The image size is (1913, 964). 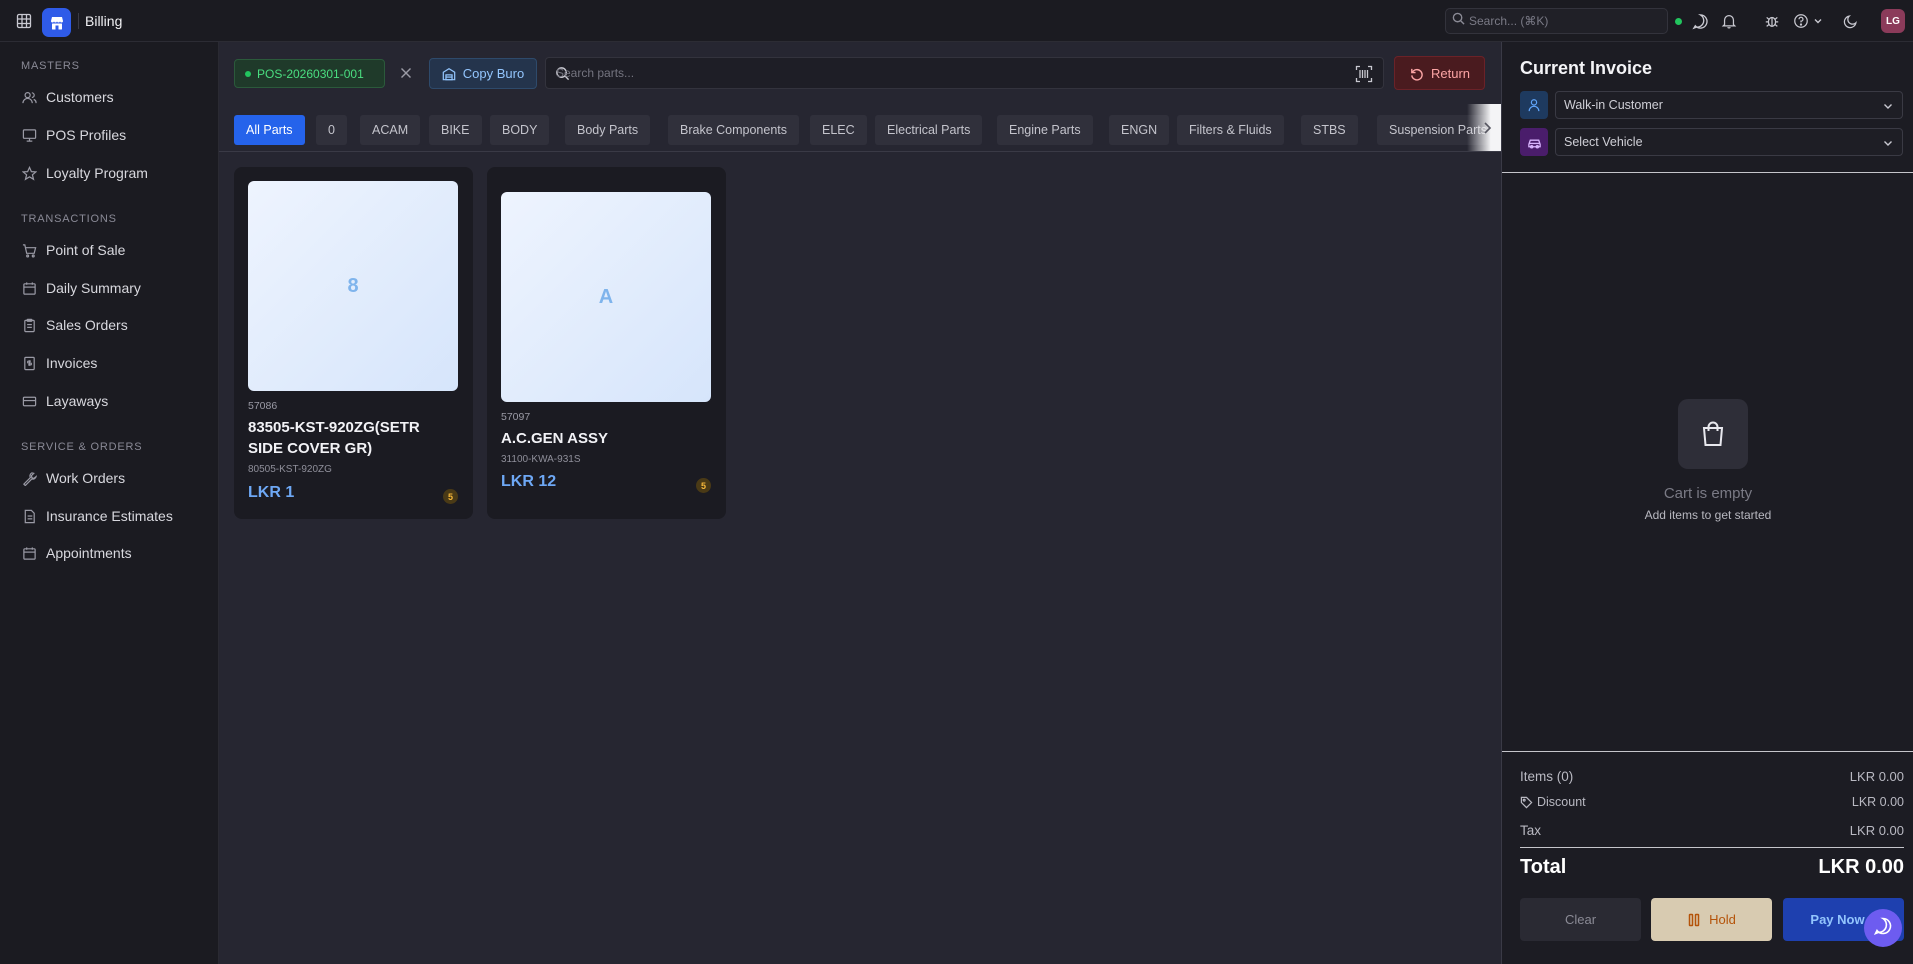 I want to click on online-status-indicator, so click(x=1678, y=21).